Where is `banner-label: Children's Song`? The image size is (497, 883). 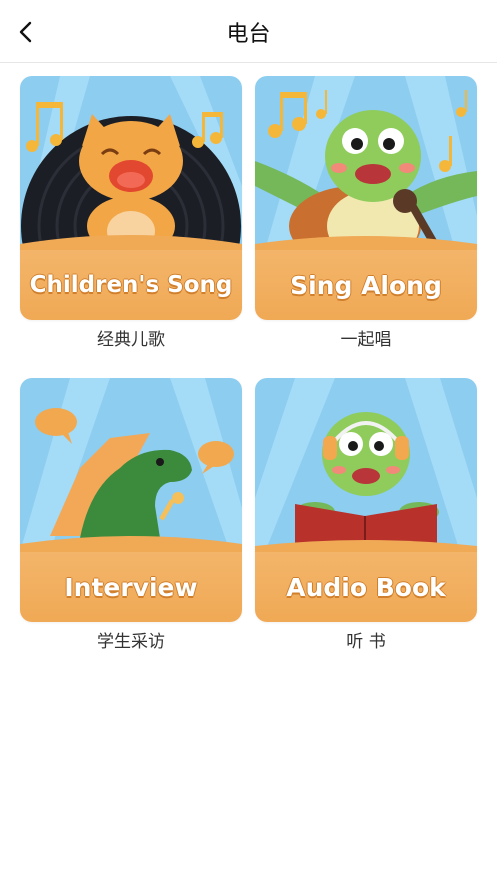
banner-label: Children's Song is located at coordinates (131, 285).